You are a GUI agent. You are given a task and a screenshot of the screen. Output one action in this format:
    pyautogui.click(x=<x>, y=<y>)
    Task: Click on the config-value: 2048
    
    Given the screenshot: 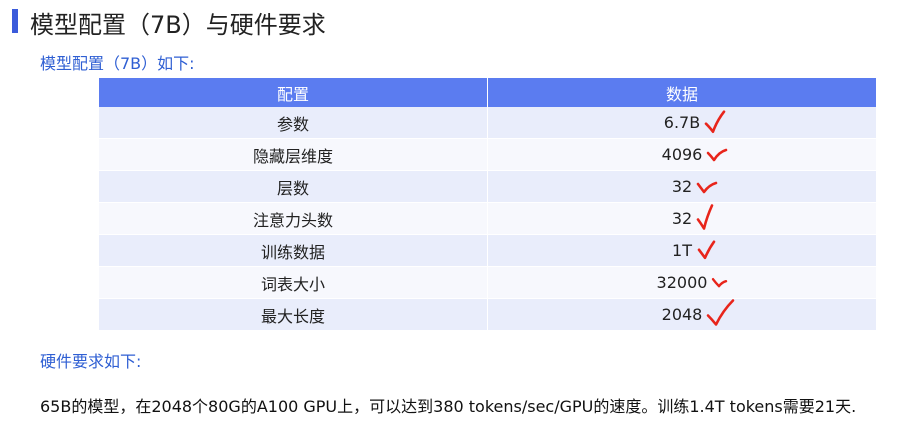 What is the action you would take?
    pyautogui.click(x=682, y=314)
    